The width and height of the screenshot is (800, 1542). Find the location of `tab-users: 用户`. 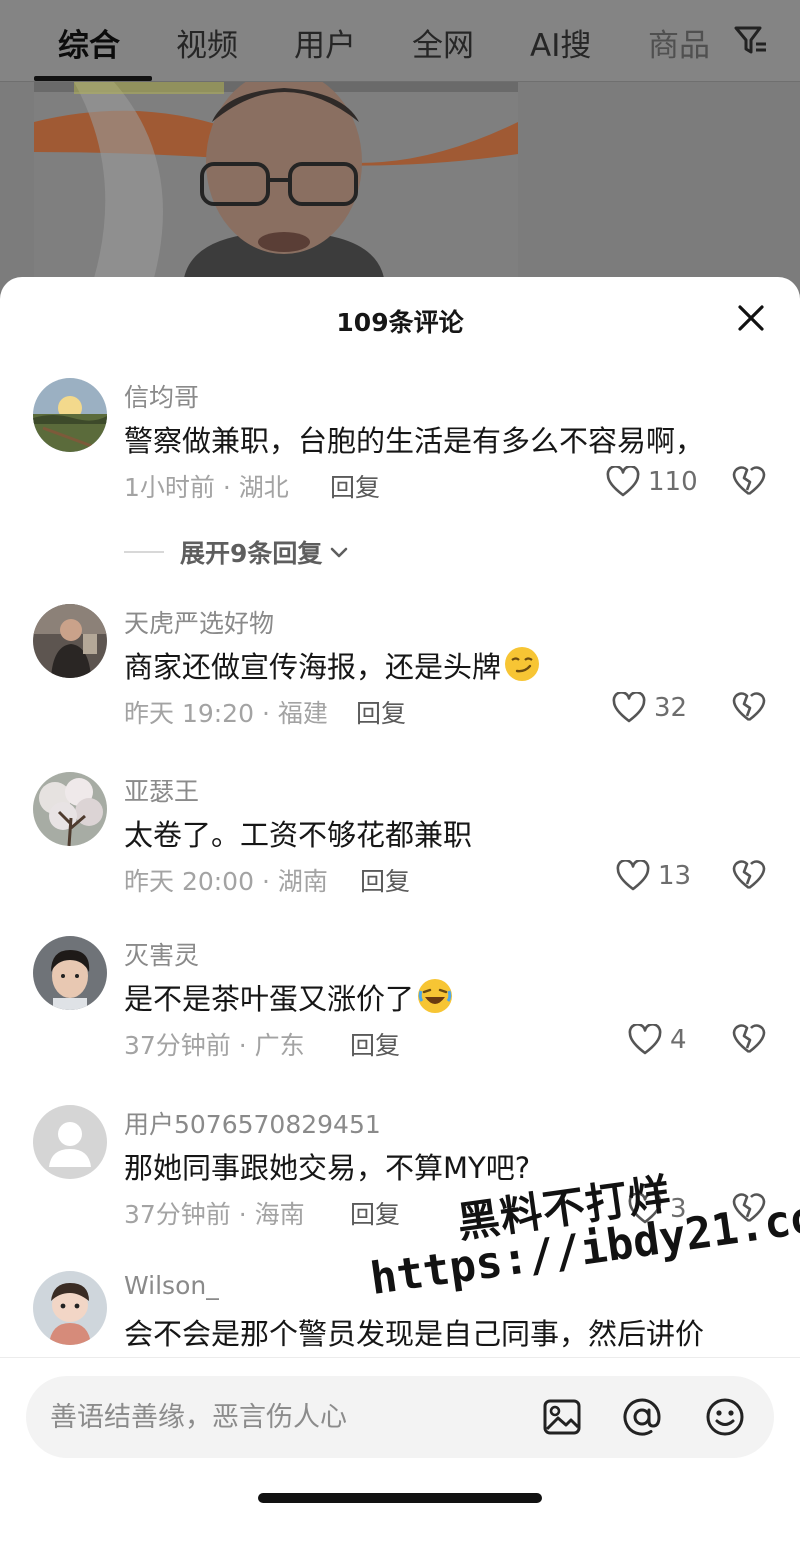

tab-users: 用户 is located at coordinates (325, 42).